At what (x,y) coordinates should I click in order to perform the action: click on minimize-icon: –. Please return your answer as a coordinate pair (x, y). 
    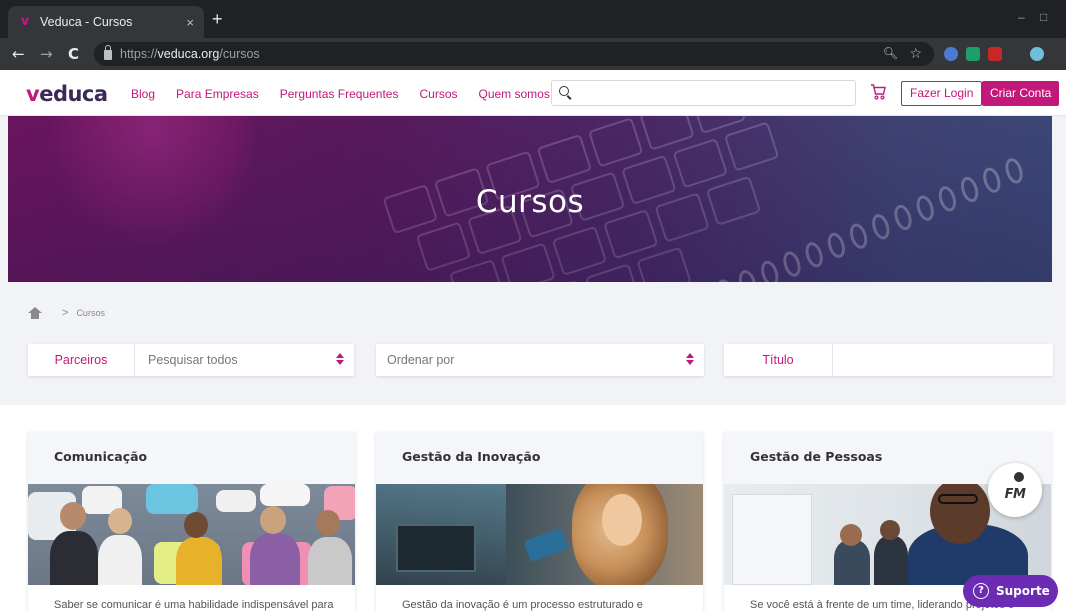
    Looking at the image, I should click on (1021, 17).